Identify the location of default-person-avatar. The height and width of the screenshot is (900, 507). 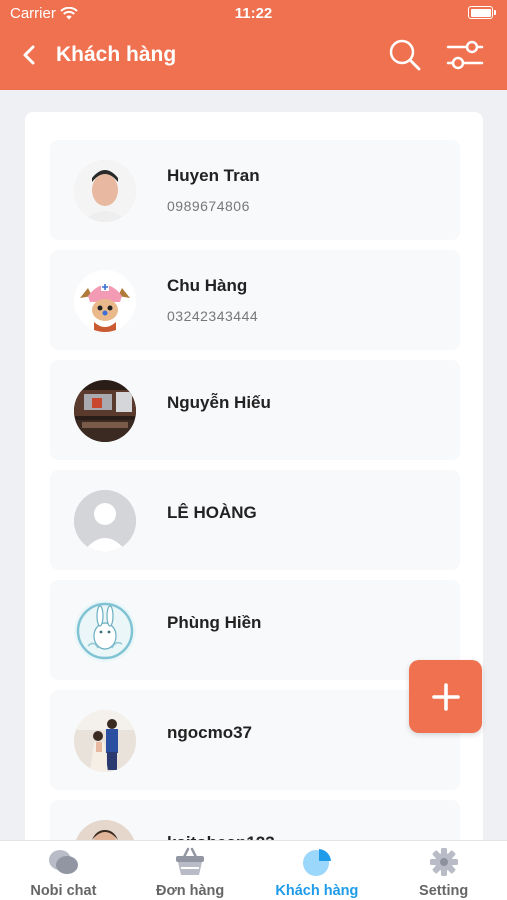
(105, 521).